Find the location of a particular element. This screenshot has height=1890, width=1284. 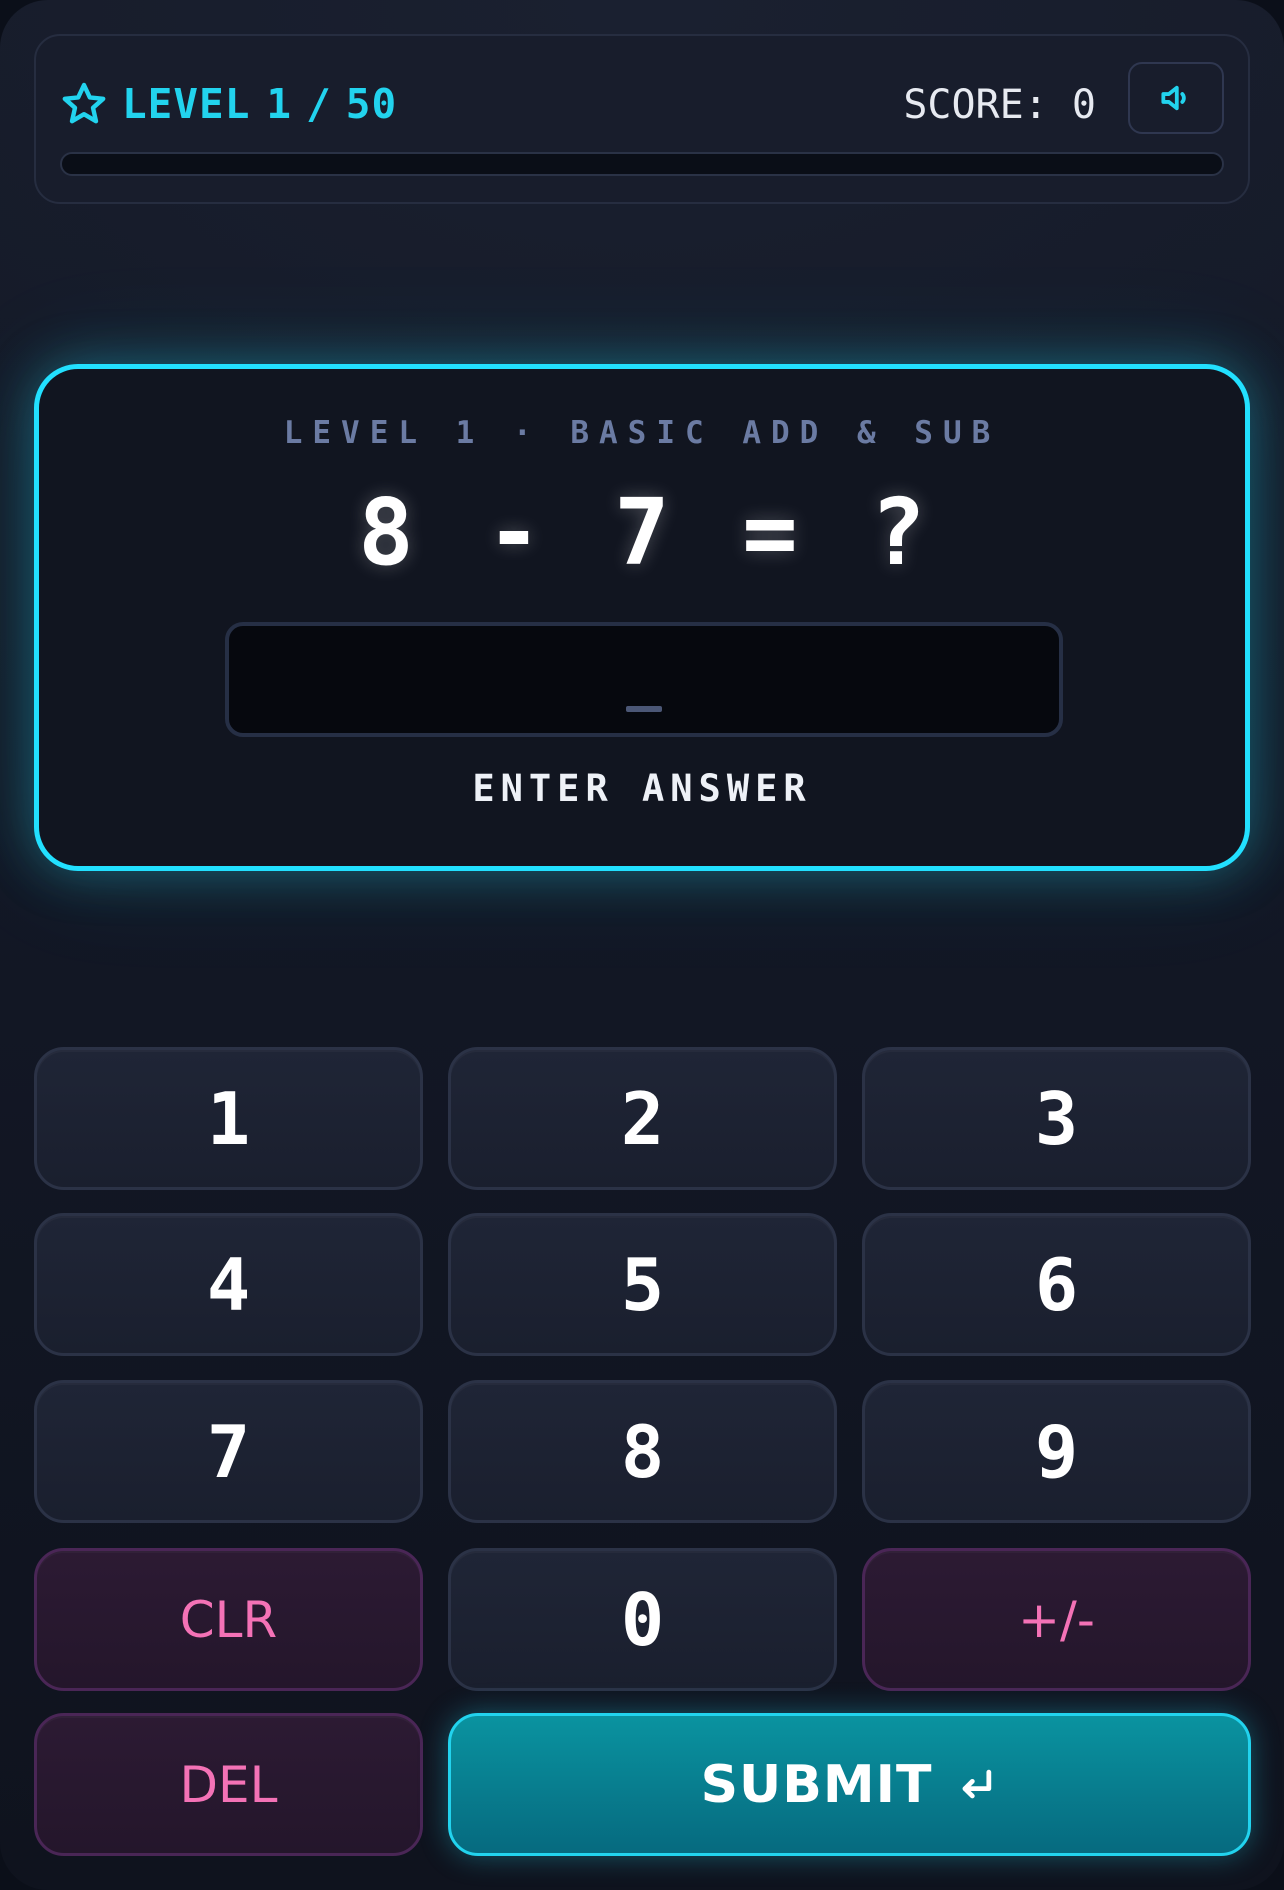

delete-button: DEL is located at coordinates (228, 1784).